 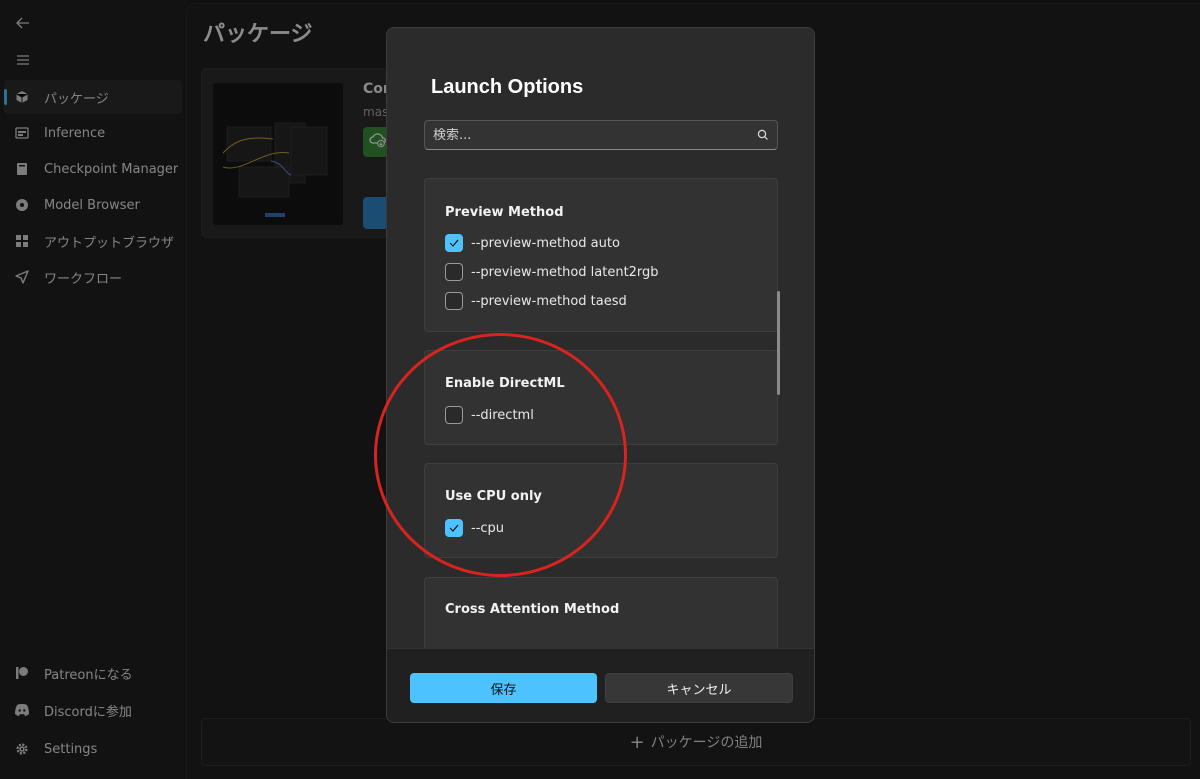 What do you see at coordinates (507, 87) in the screenshot?
I see `dialog-title: Launch Options` at bounding box center [507, 87].